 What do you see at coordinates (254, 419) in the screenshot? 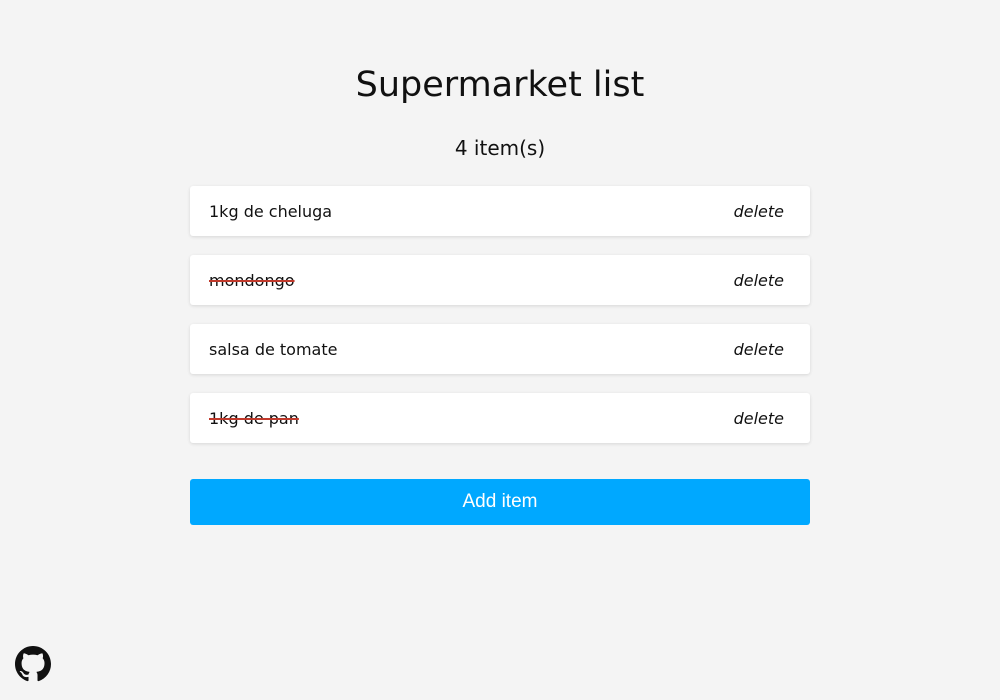
I see `item-label: 1kg de pan` at bounding box center [254, 419].